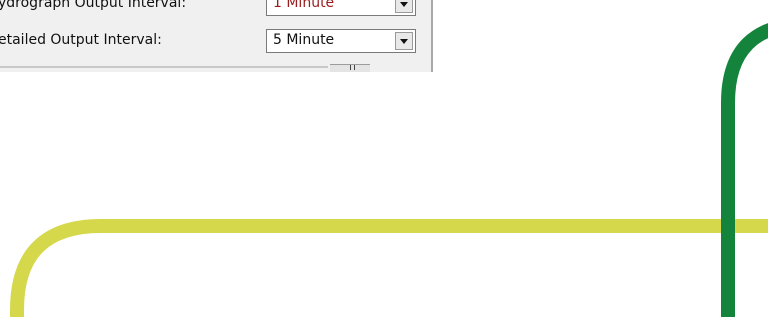 The image size is (768, 317). I want to click on green-curve, so click(744, 170).